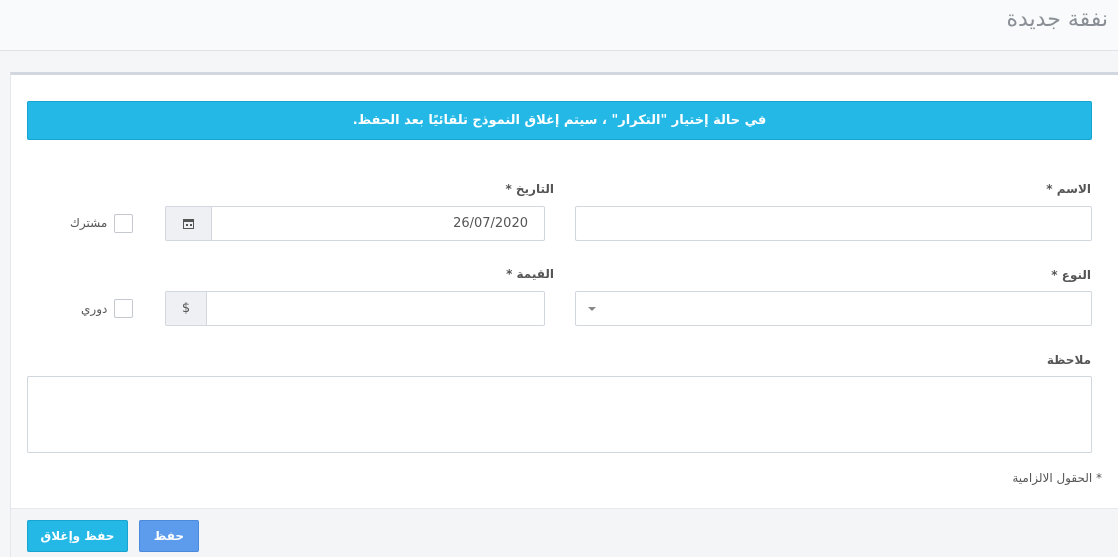 The image size is (1118, 557). I want to click on name-input, so click(833, 223).